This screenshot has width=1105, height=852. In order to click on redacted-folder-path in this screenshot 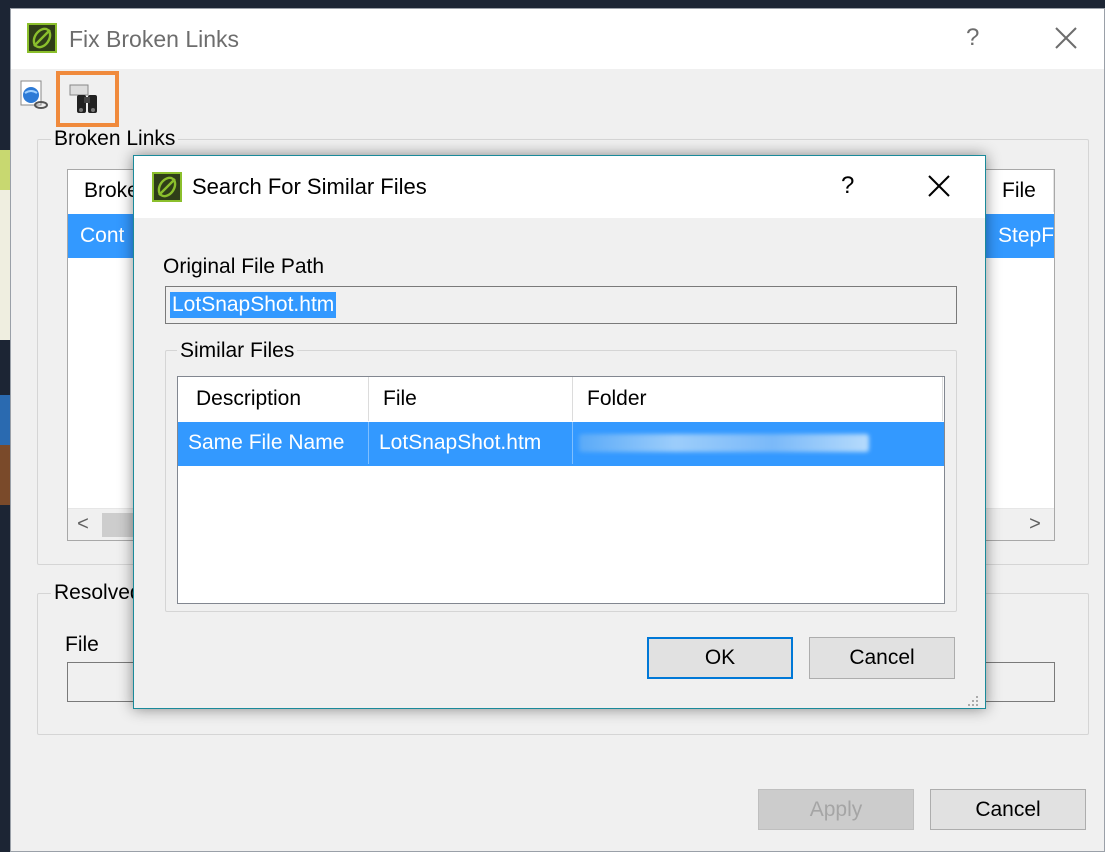, I will do `click(724, 443)`.